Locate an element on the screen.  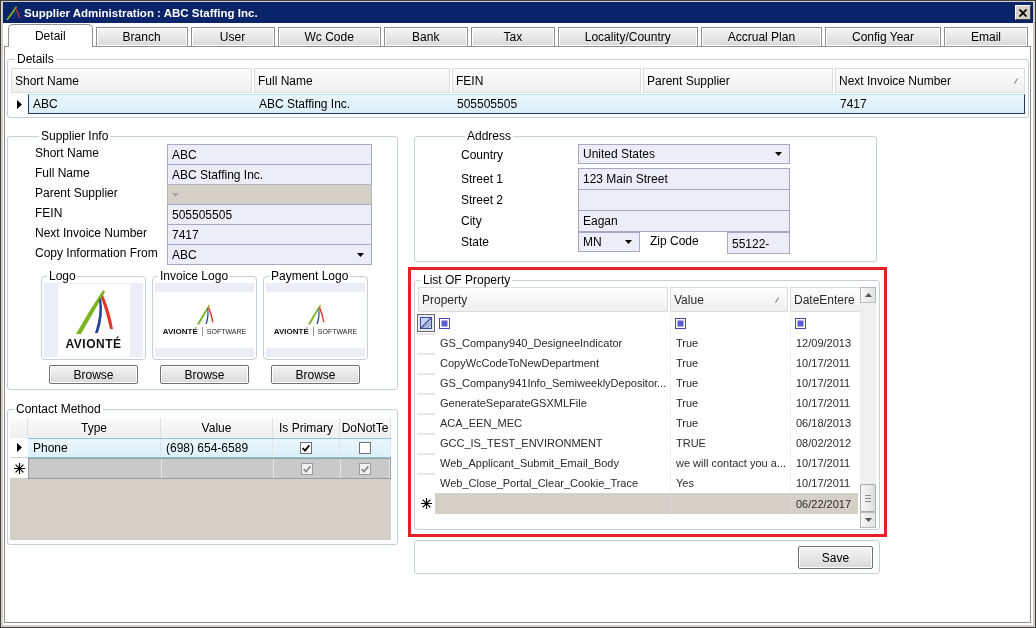
scroll-down-button is located at coordinates (868, 520).